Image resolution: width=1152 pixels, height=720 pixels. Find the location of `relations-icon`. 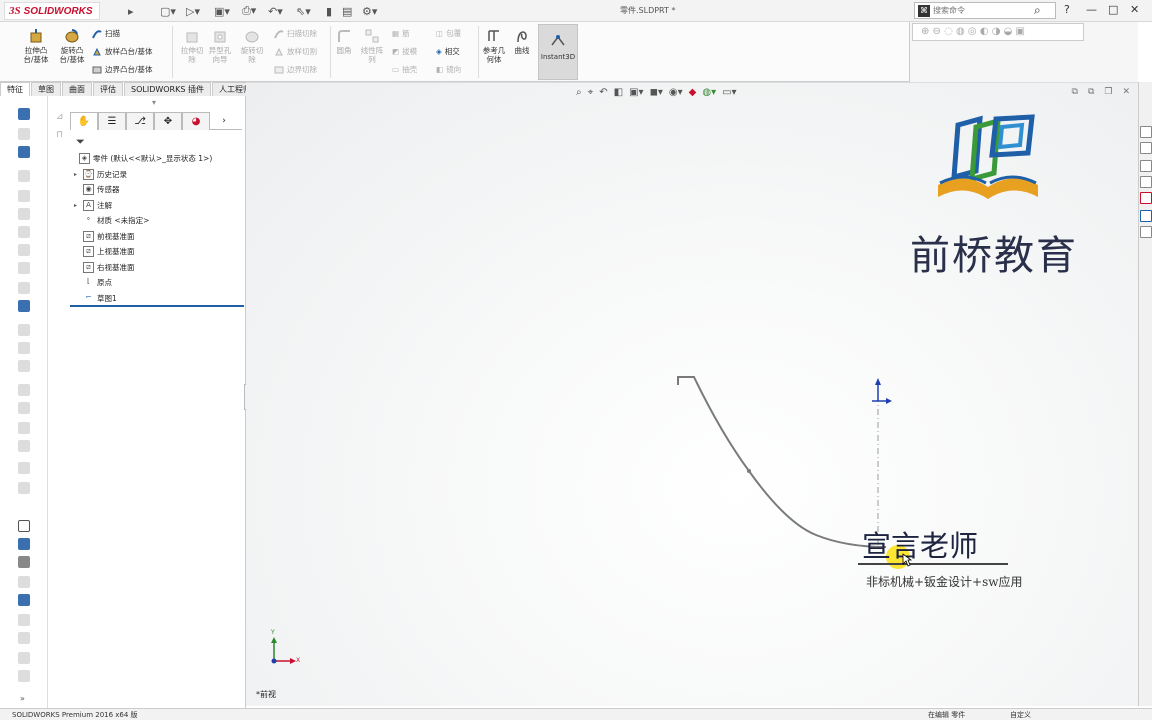

relations-icon is located at coordinates (24, 390).